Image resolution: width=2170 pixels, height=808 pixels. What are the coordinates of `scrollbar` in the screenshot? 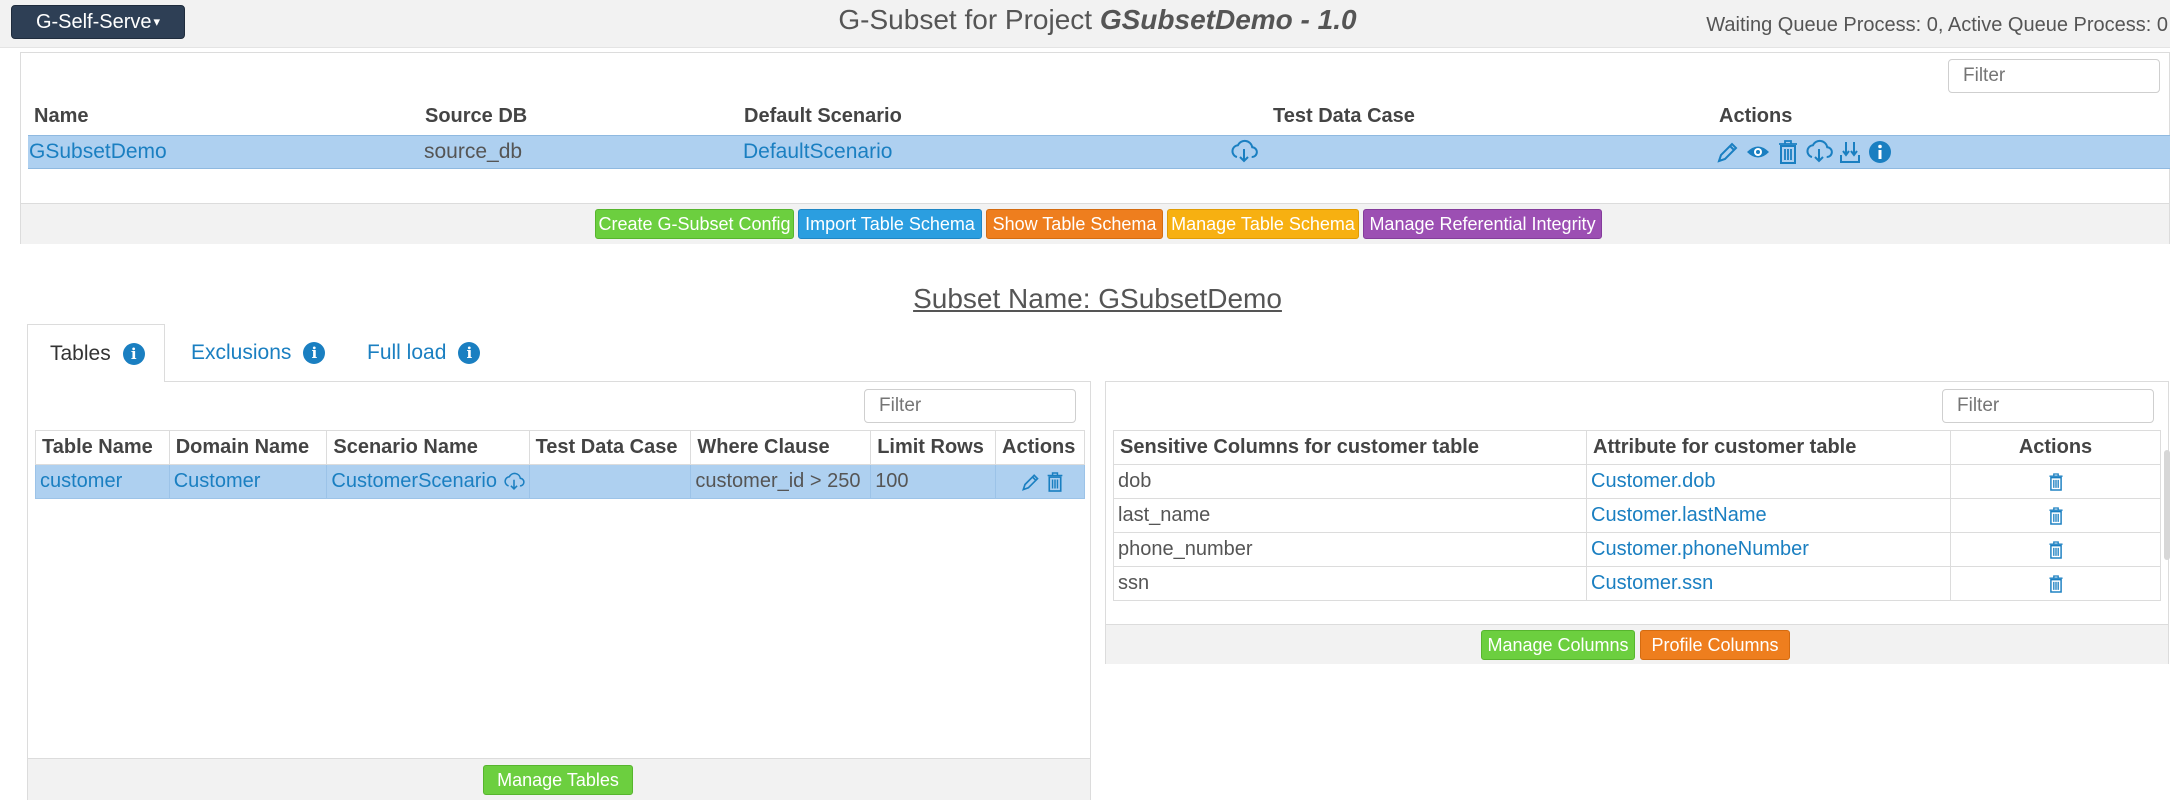 It's located at (2167, 505).